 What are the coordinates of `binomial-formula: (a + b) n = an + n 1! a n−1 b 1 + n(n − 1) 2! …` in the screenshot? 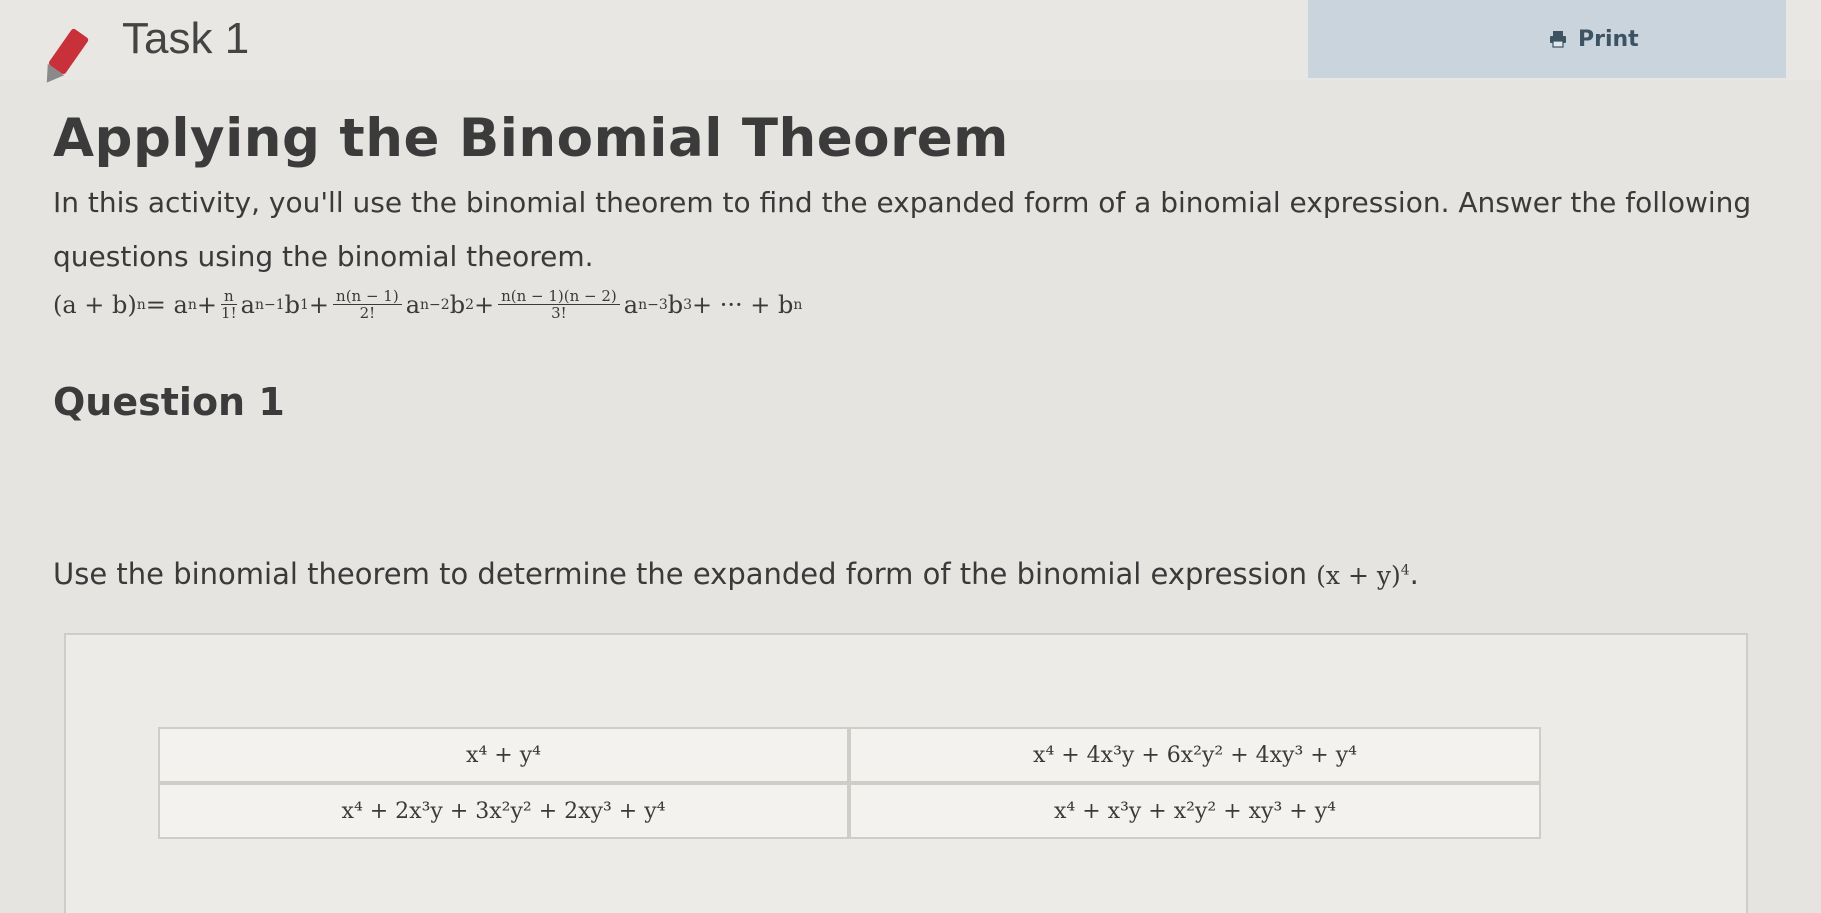 It's located at (428, 304).